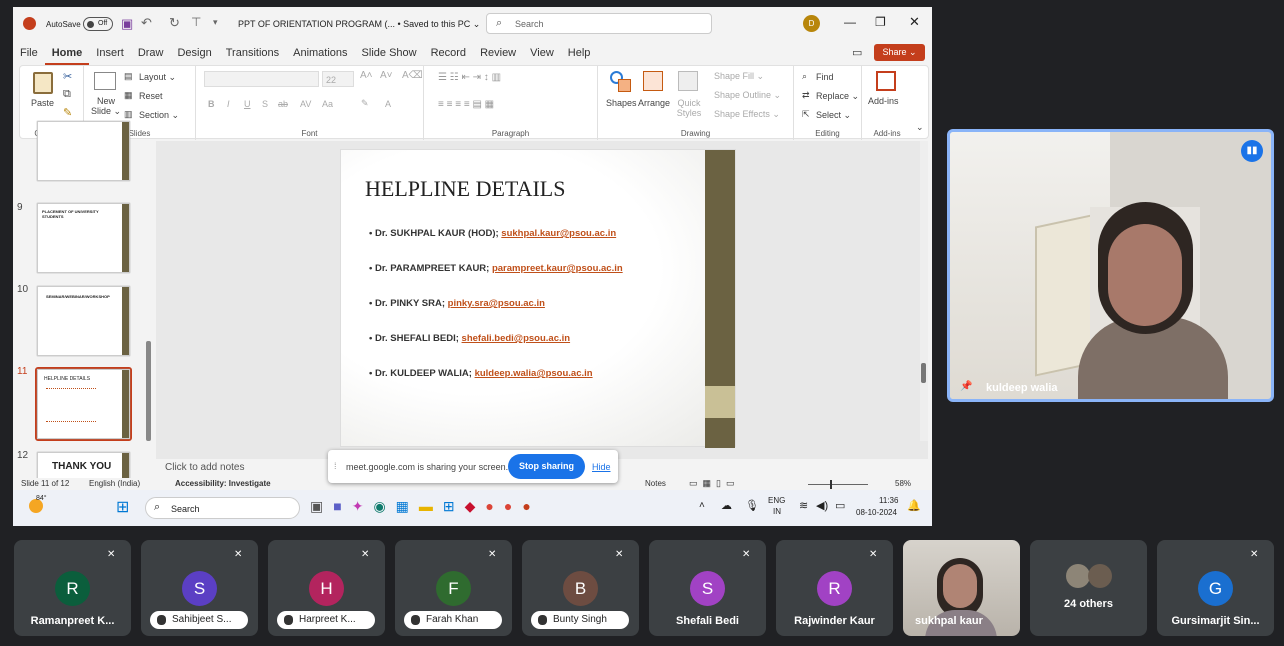 The height and width of the screenshot is (646, 1284). What do you see at coordinates (825, 77) in the screenshot?
I see `find-button: Find` at bounding box center [825, 77].